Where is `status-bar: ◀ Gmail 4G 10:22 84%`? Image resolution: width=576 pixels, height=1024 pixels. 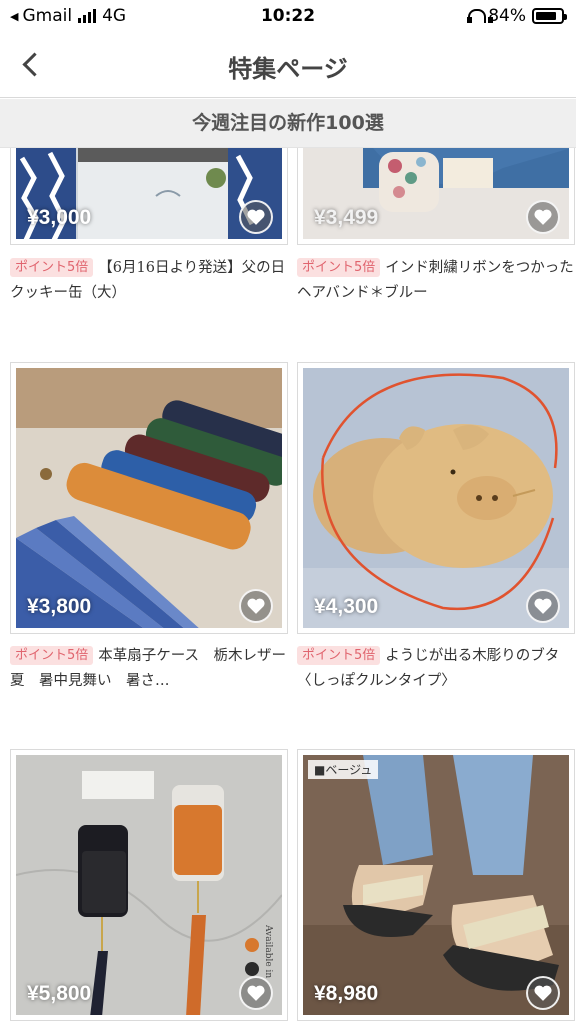
status-bar: ◀ Gmail 4G 10:22 84% is located at coordinates (288, 16).